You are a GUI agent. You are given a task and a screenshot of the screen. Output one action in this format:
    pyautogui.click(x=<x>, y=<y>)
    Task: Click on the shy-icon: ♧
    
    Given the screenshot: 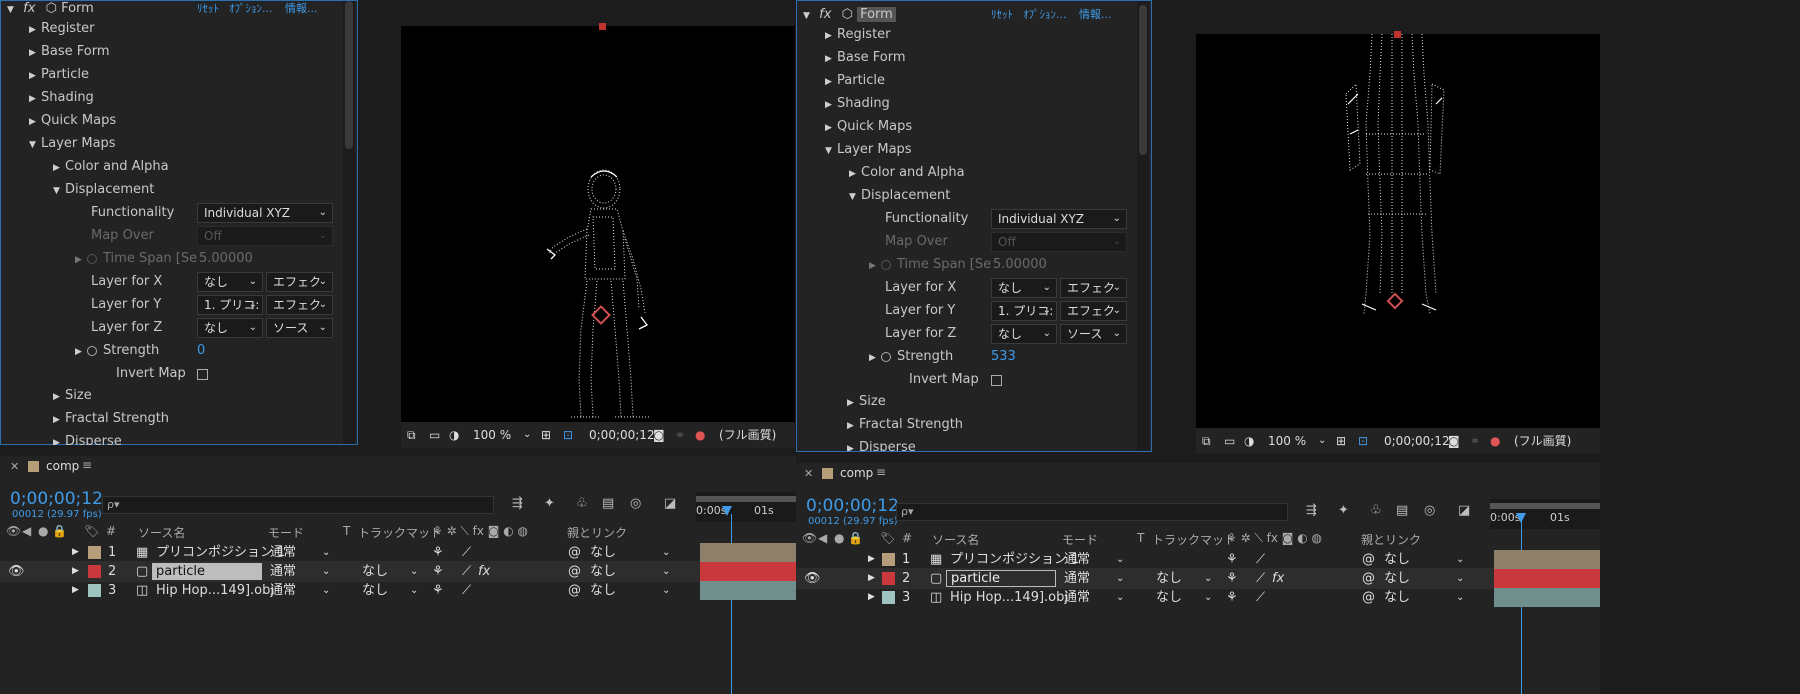 What is the action you would take?
    pyautogui.click(x=582, y=503)
    